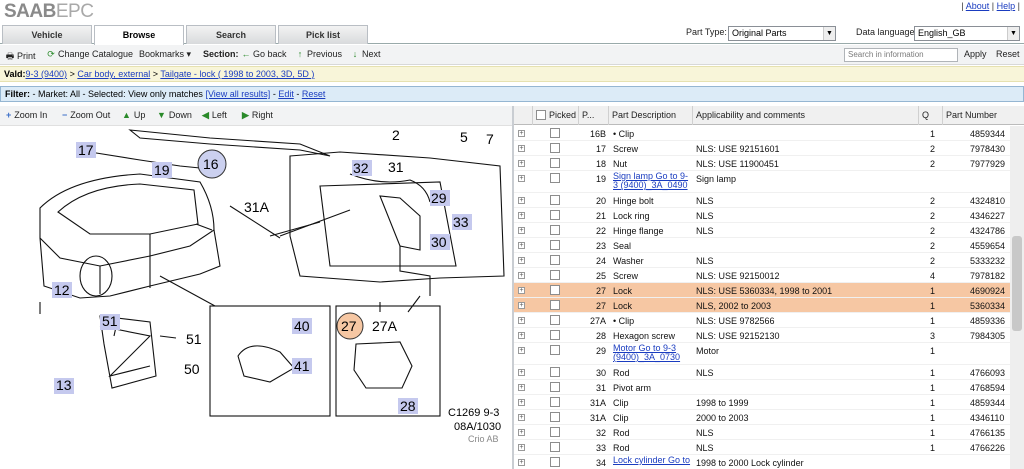  Describe the element at coordinates (314, 94) in the screenshot. I see `filter-reset-link: Reset` at that location.